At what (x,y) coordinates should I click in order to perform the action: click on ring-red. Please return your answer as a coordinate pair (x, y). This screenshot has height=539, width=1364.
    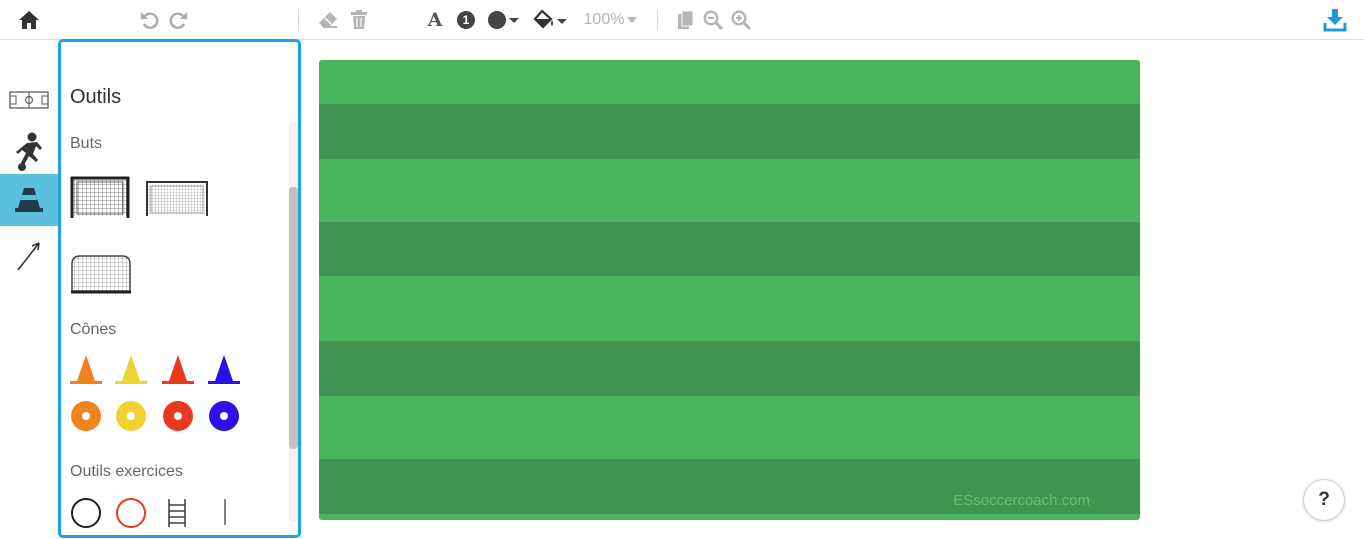
    Looking at the image, I should click on (131, 515).